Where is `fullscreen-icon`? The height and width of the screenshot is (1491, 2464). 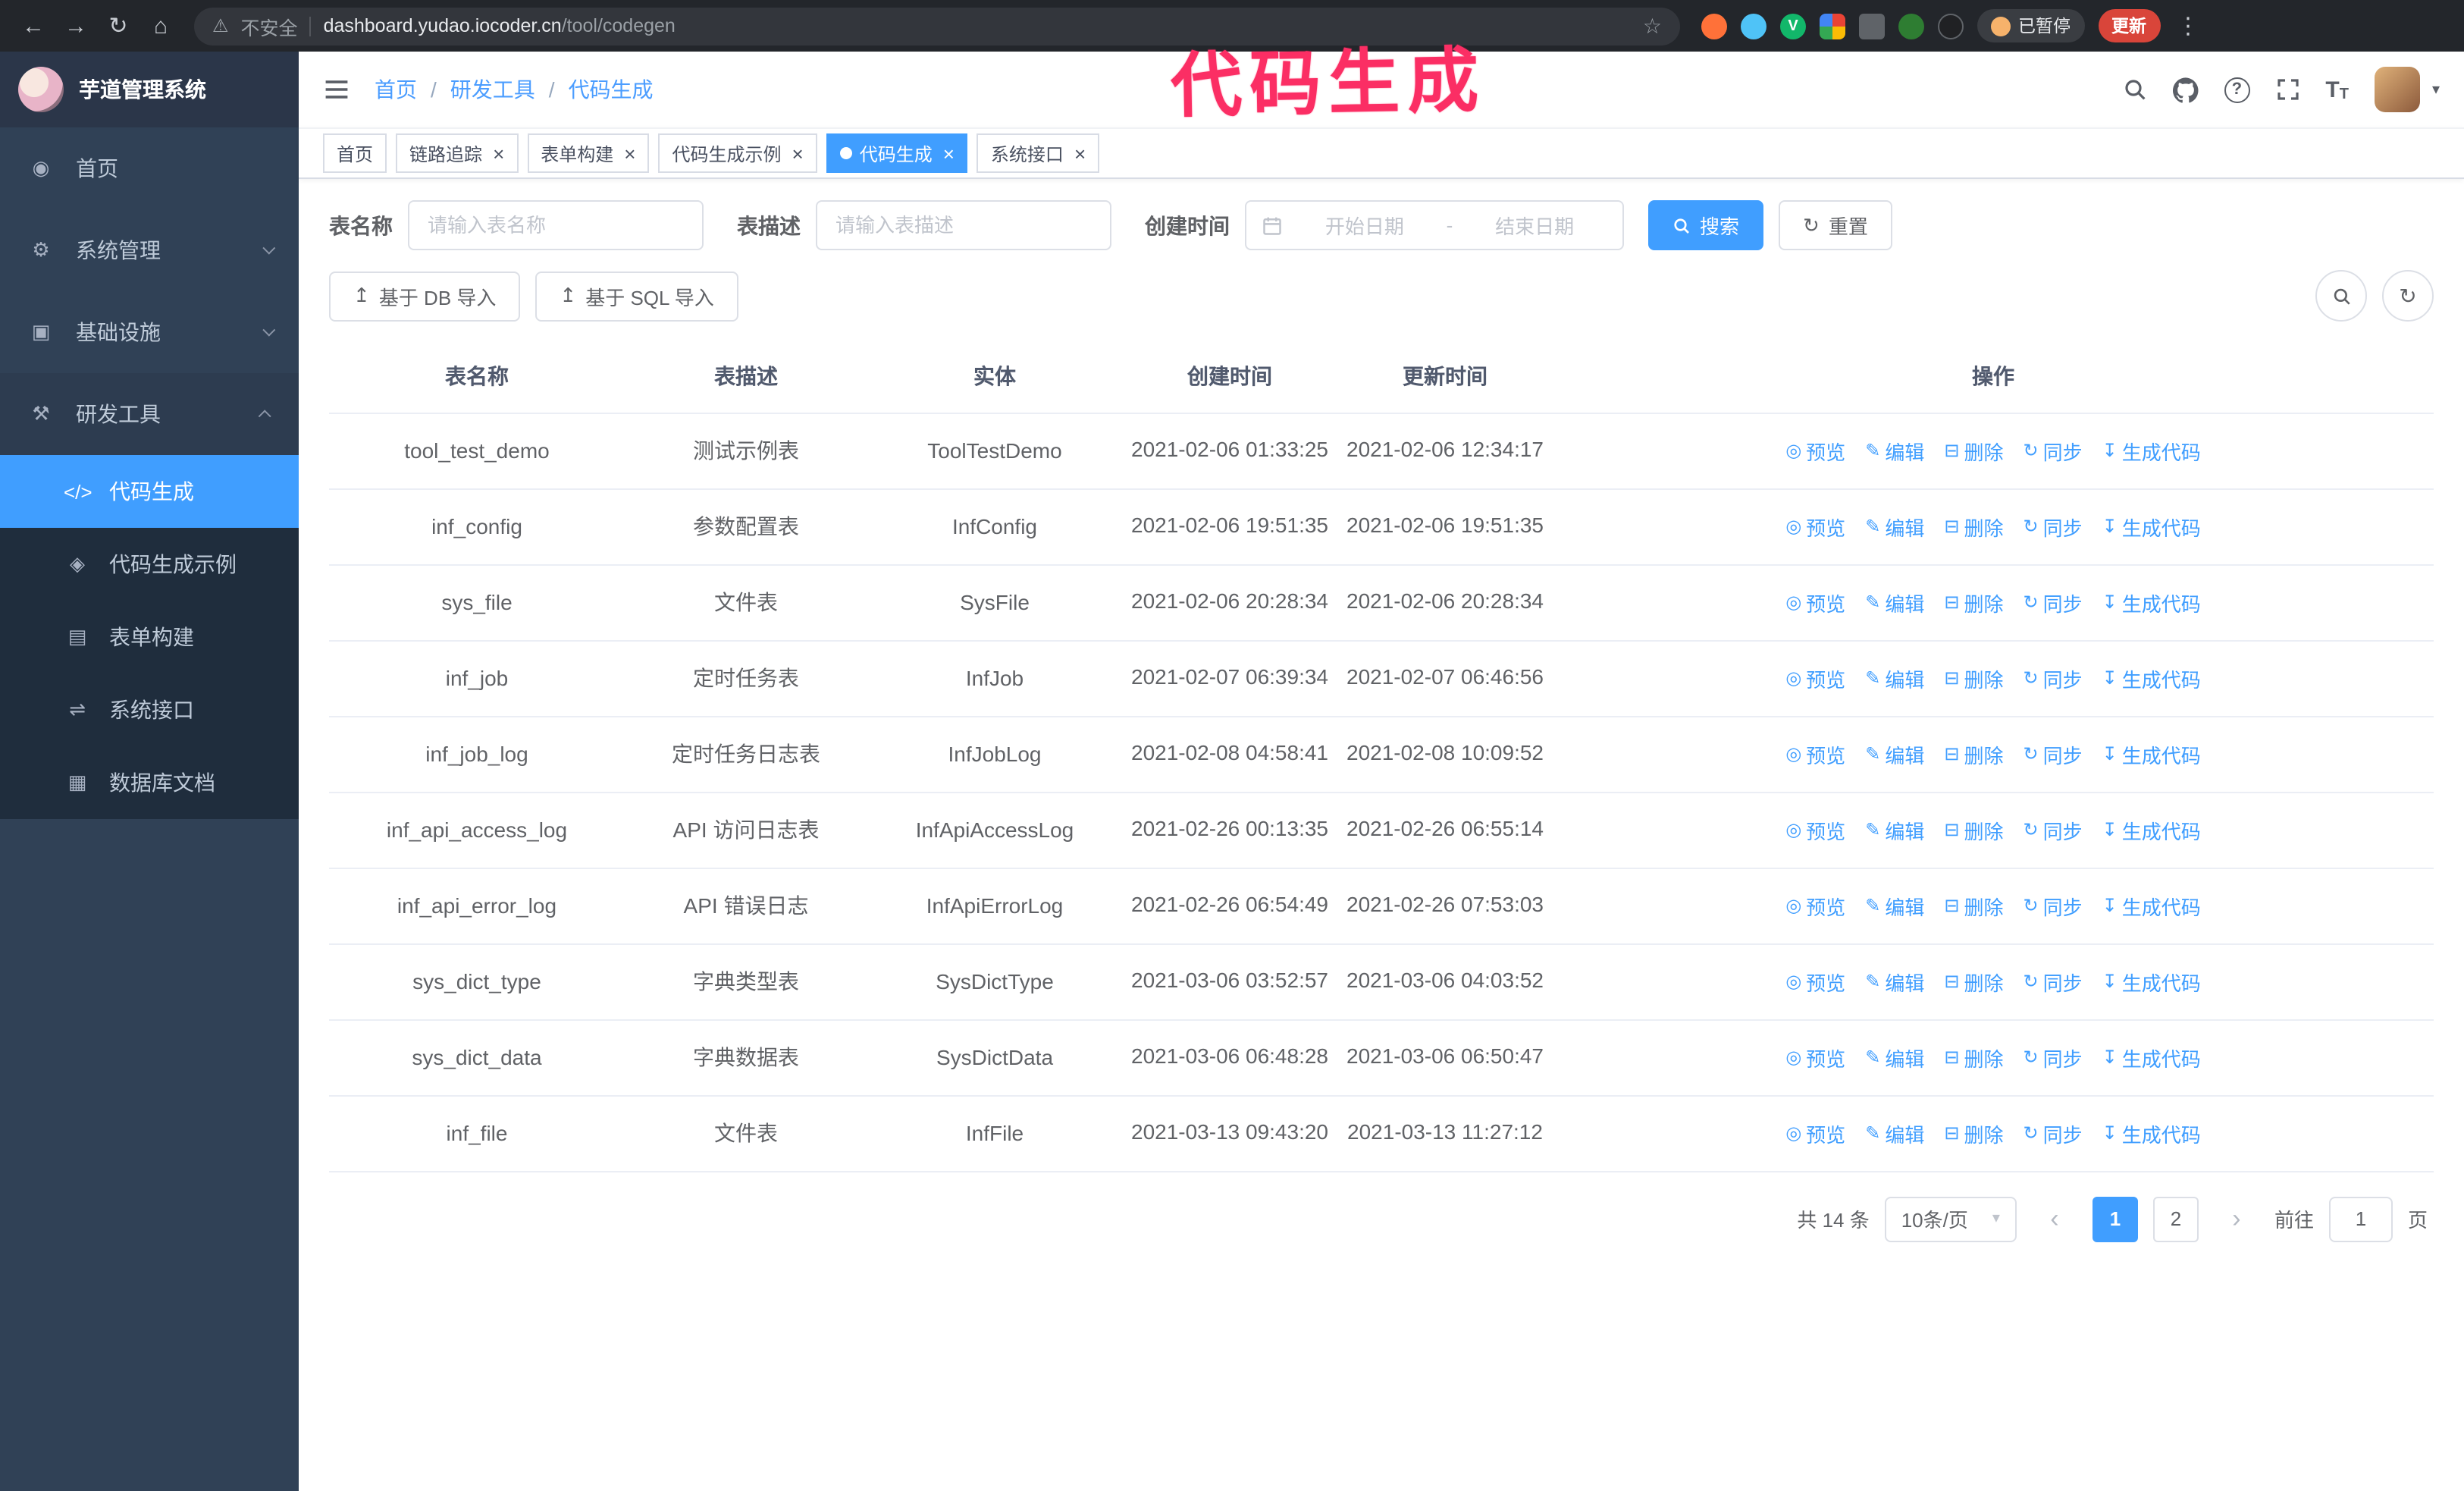 fullscreen-icon is located at coordinates (2287, 89).